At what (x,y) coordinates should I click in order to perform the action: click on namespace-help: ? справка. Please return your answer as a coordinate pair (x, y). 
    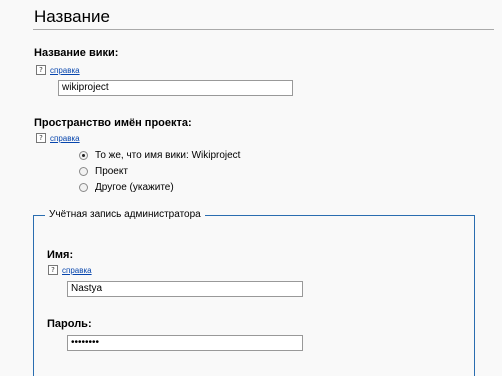
    Looking at the image, I should click on (58, 138).